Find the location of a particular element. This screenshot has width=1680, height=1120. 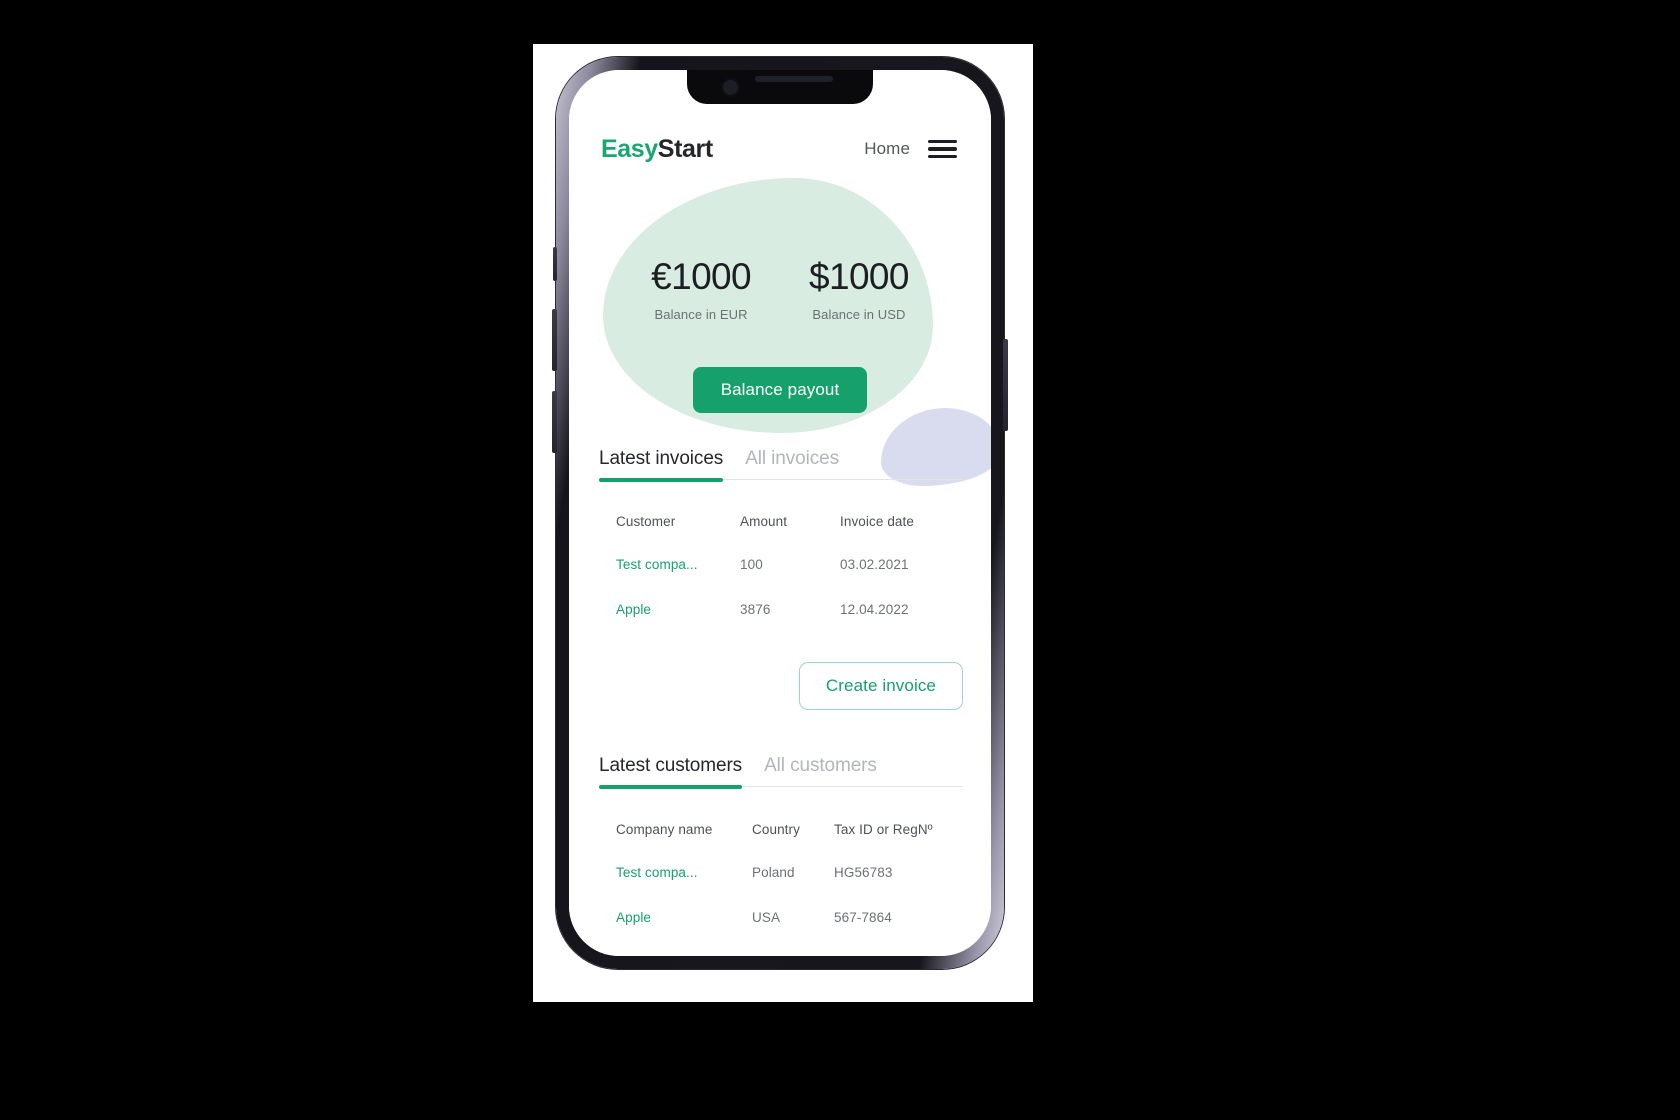

col-header-tax-id: Tax ID or RegNº is located at coordinates (883, 829).